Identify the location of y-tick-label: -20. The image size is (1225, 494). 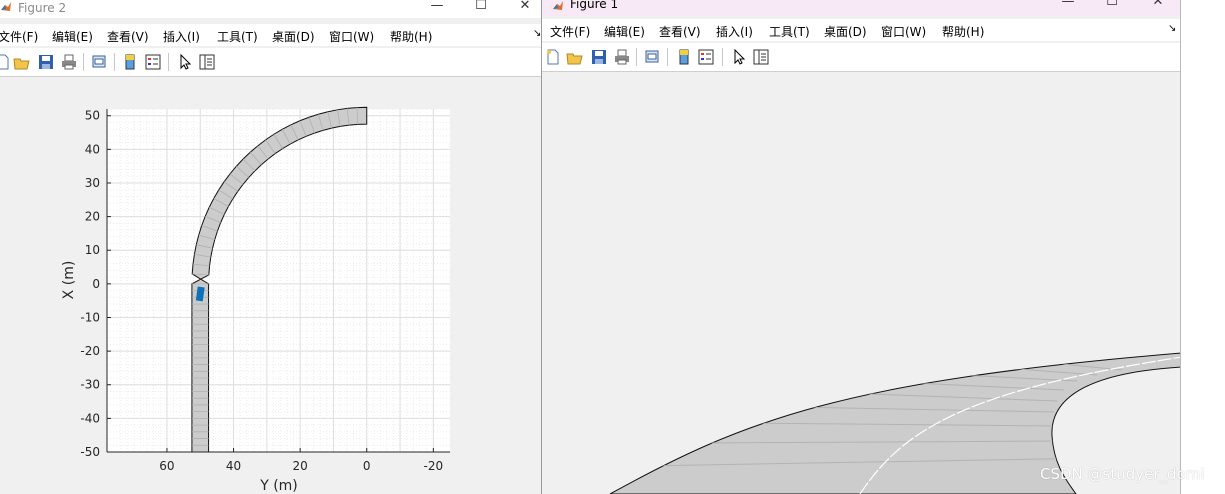
(90, 351).